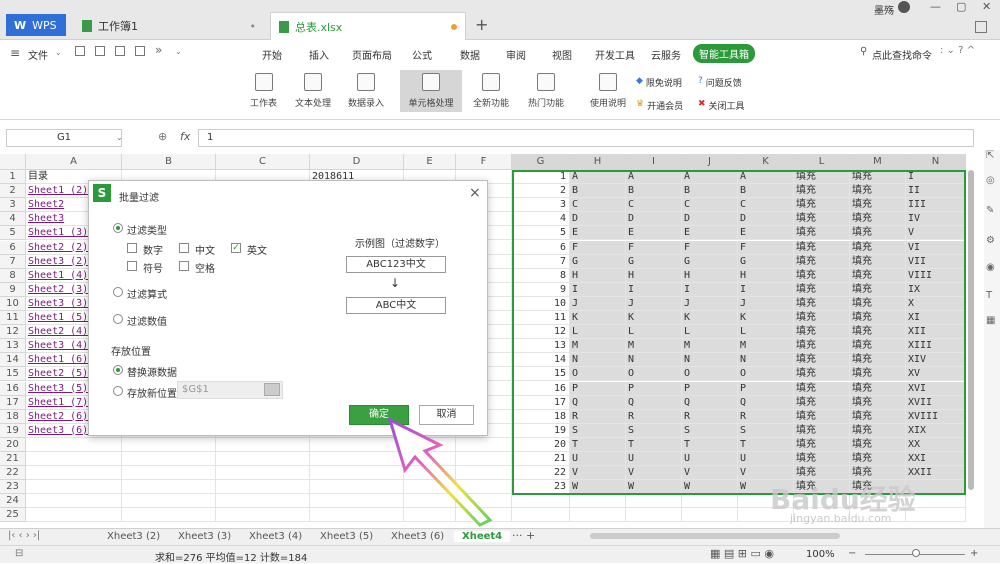  What do you see at coordinates (654, 247) in the screenshot?
I see `cell: F` at bounding box center [654, 247].